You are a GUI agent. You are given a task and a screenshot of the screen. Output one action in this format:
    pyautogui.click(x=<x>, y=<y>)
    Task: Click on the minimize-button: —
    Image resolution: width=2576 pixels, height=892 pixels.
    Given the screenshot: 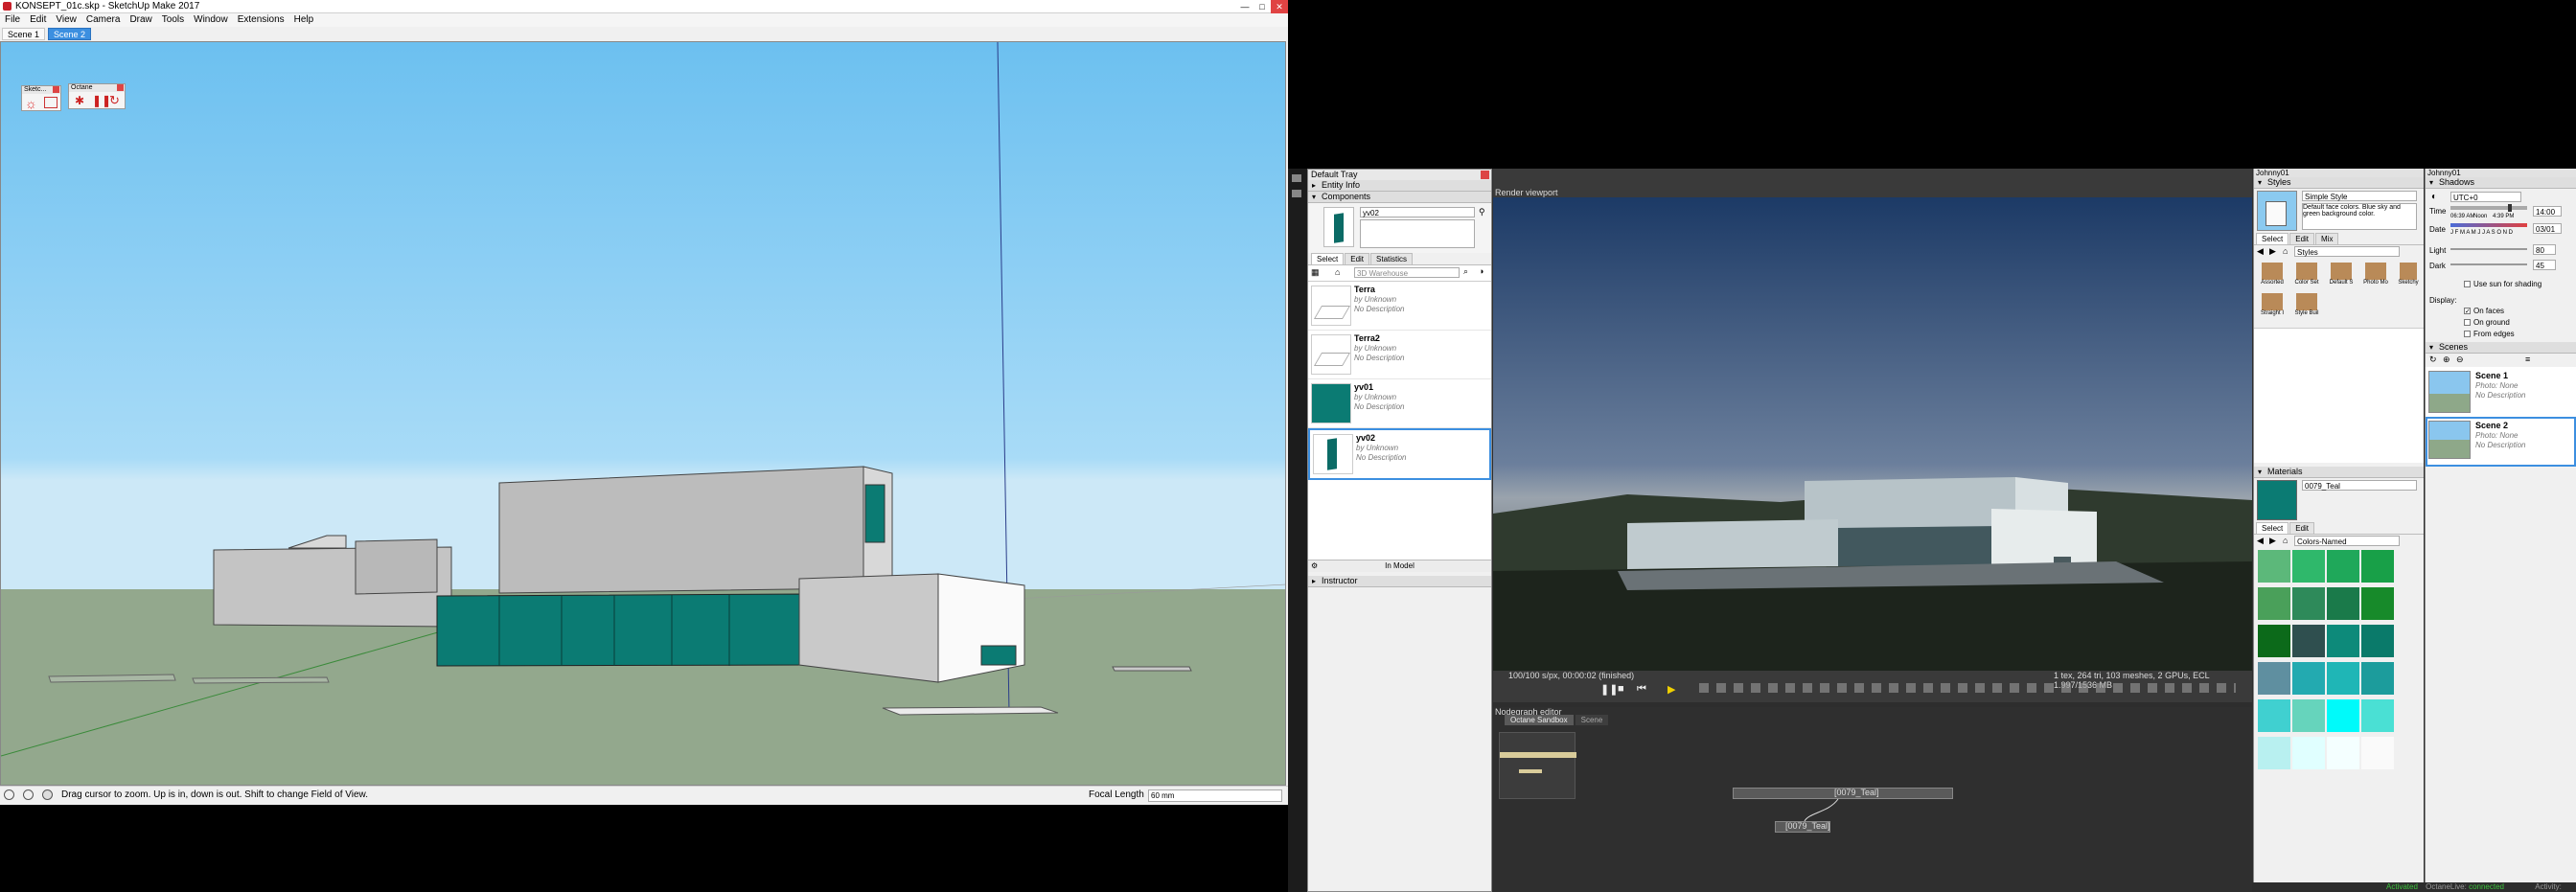 What is the action you would take?
    pyautogui.click(x=1245, y=7)
    